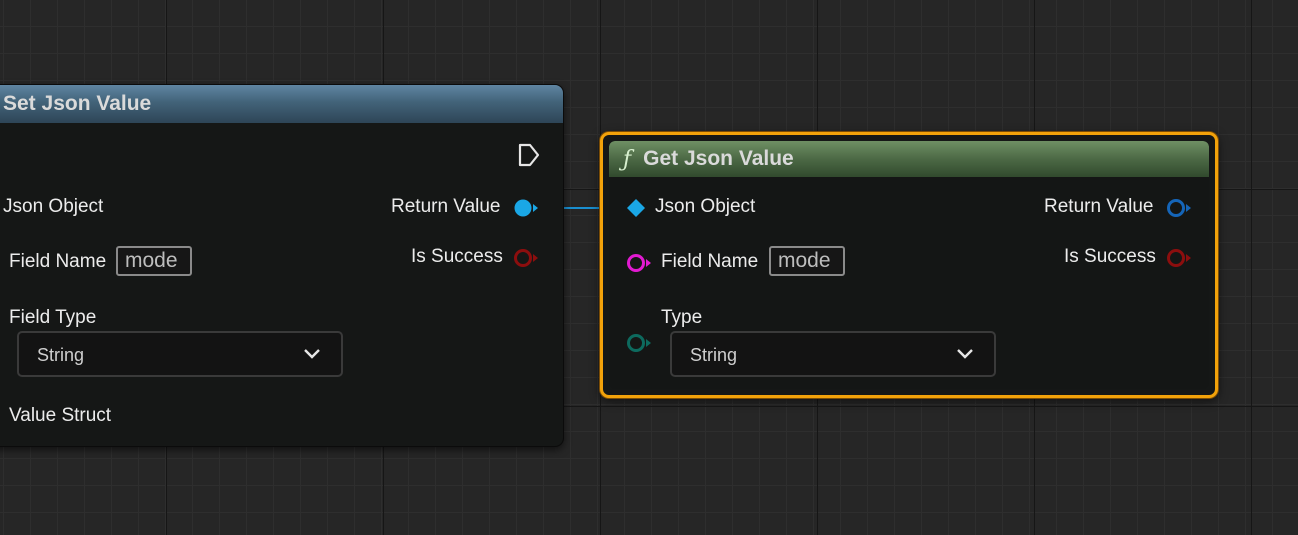  I want to click on get-return-value-pin-icon, so click(1179, 208).